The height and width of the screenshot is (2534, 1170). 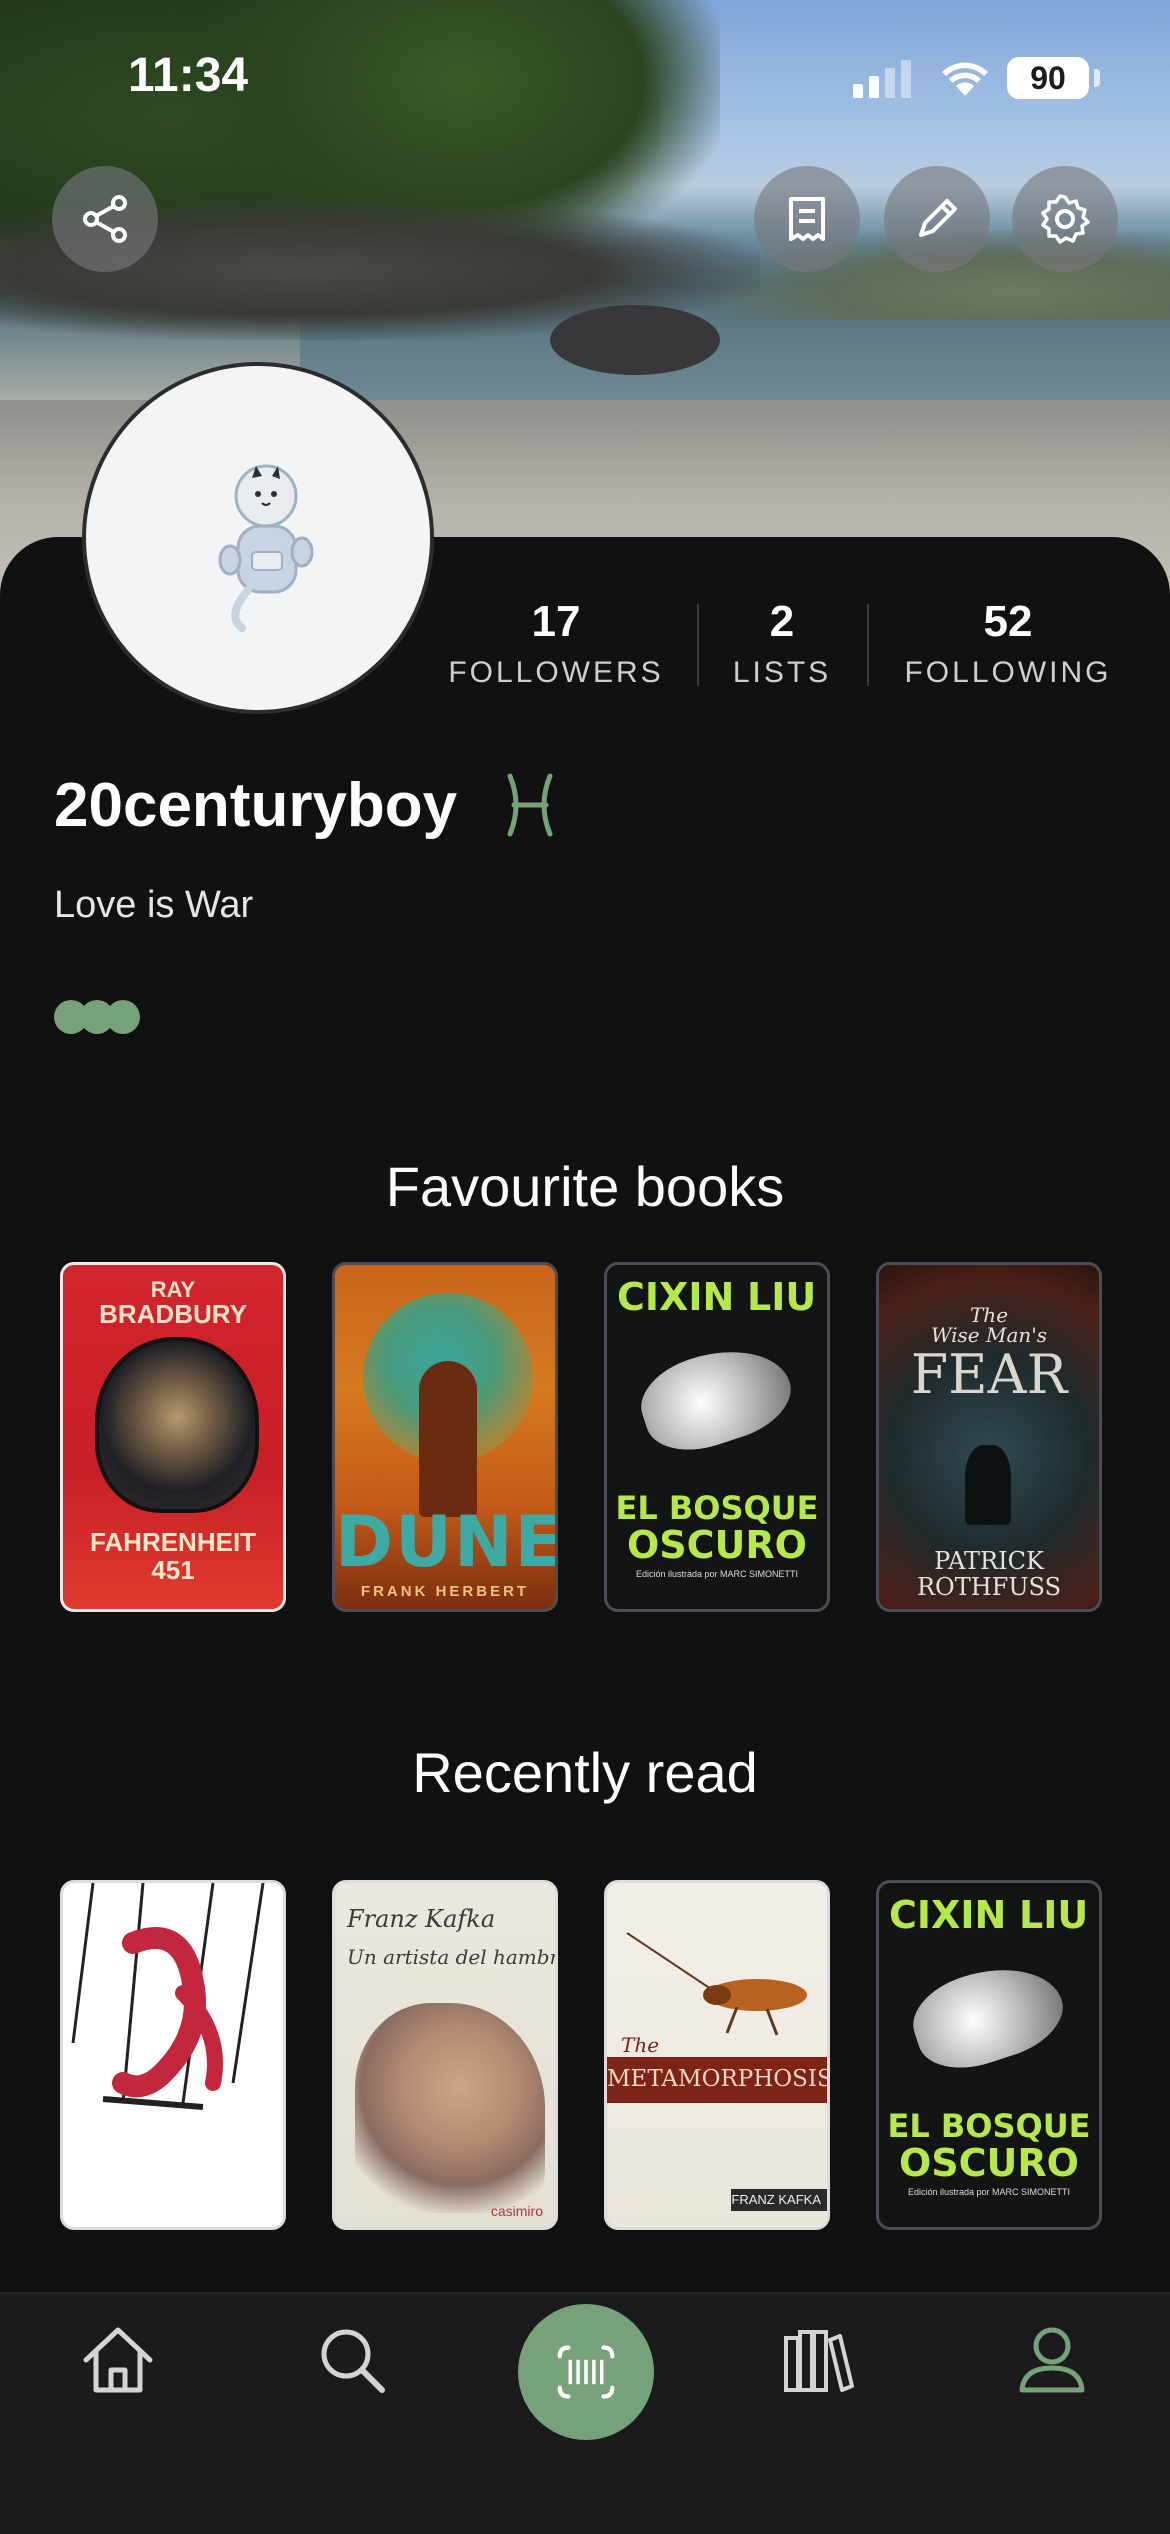 I want to click on settings-button, so click(x=1065, y=219).